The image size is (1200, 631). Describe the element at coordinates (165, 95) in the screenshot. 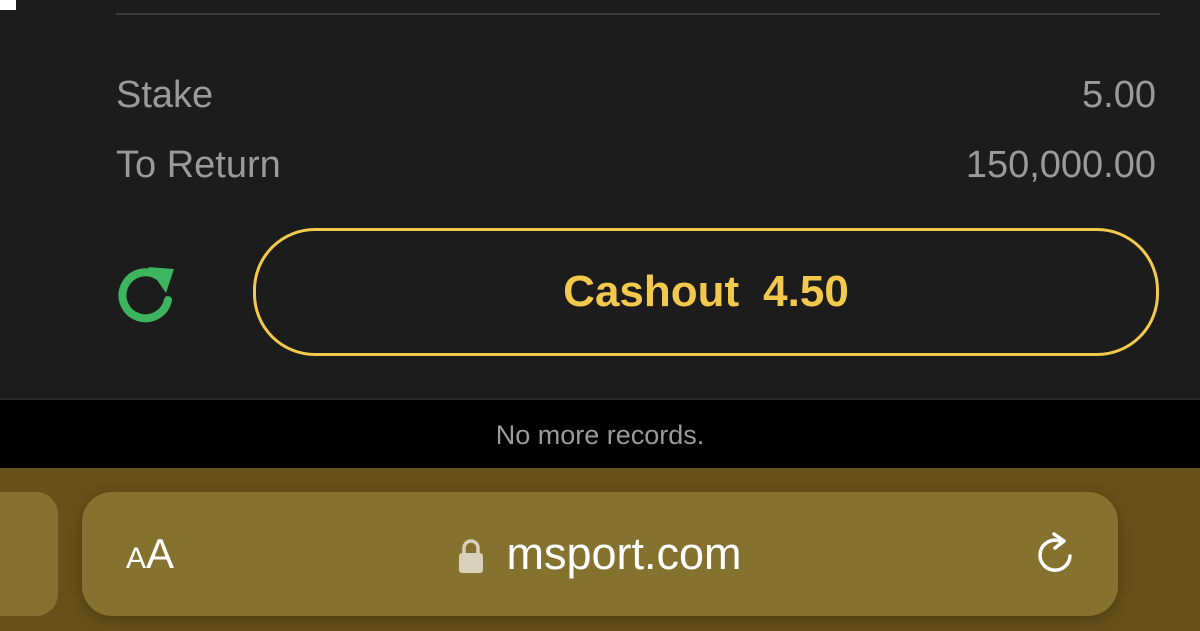

I see `stake-label: Stake` at that location.